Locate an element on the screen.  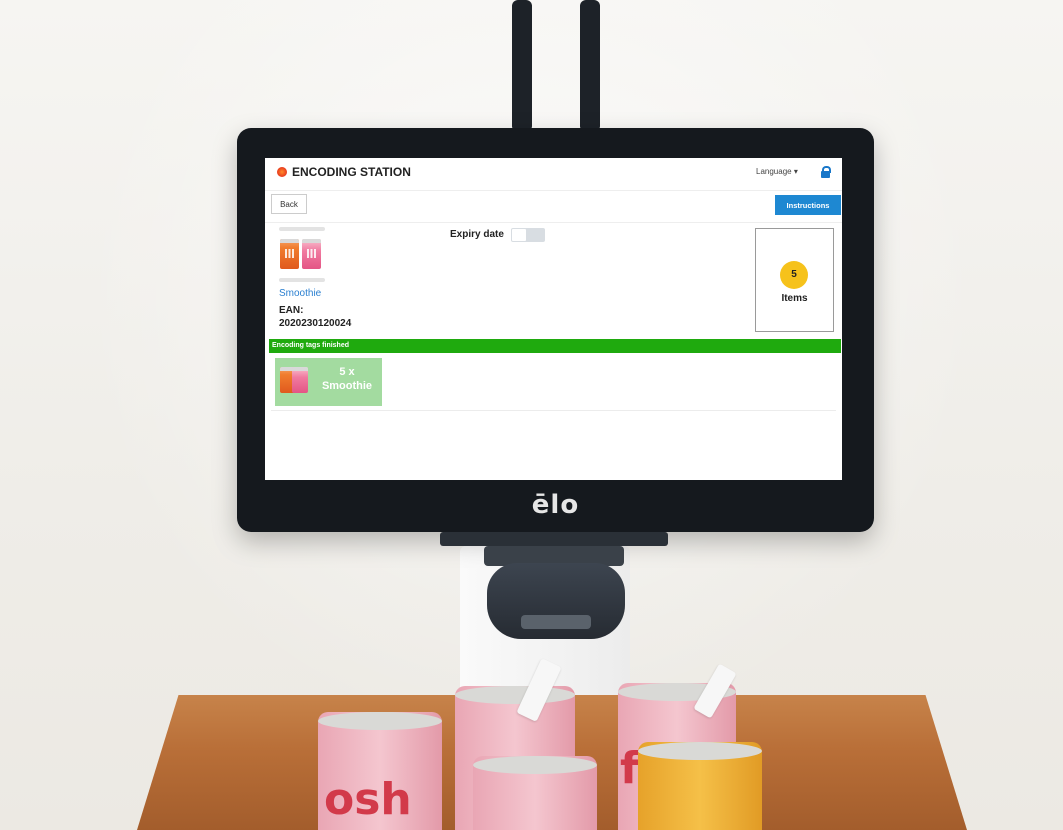
lock-icon is located at coordinates (826, 172).